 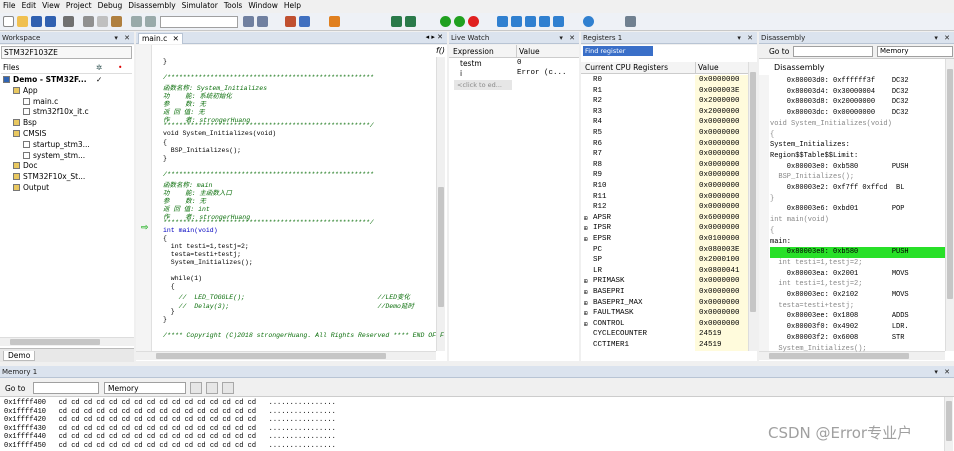 I want to click on open-file-icon, so click(x=22, y=21).